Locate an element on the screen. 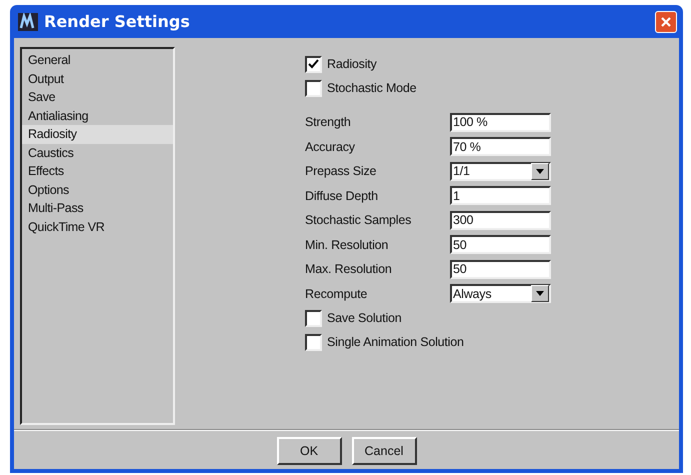  category-item: Effects is located at coordinates (97, 171).